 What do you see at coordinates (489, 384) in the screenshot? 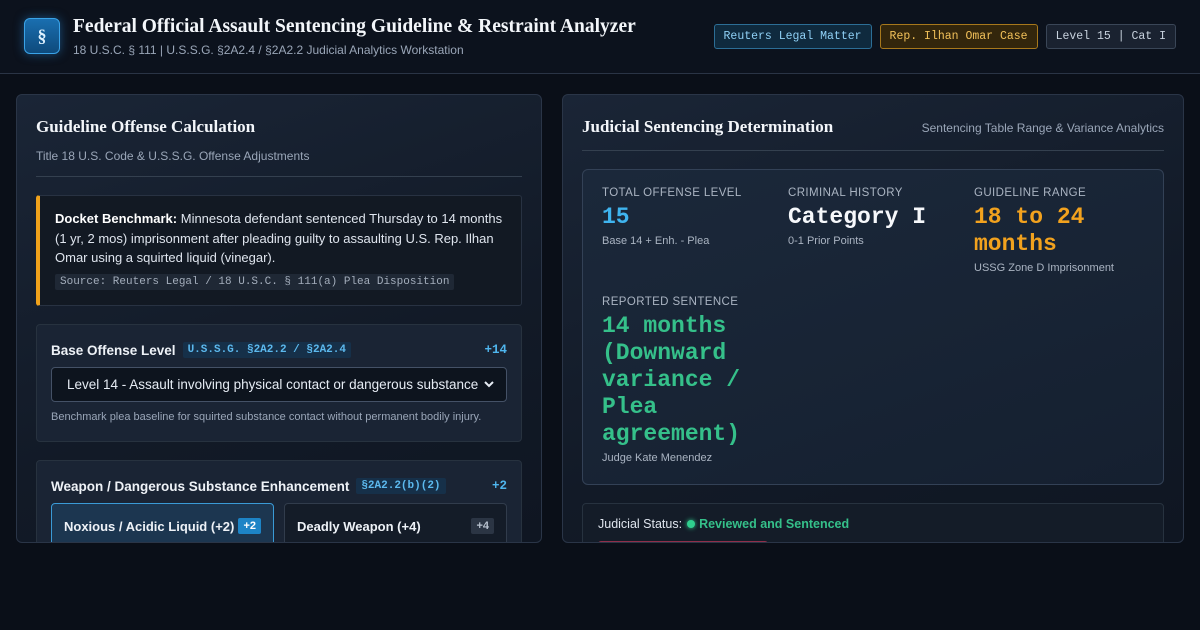
I see `chevron-down-icon` at bounding box center [489, 384].